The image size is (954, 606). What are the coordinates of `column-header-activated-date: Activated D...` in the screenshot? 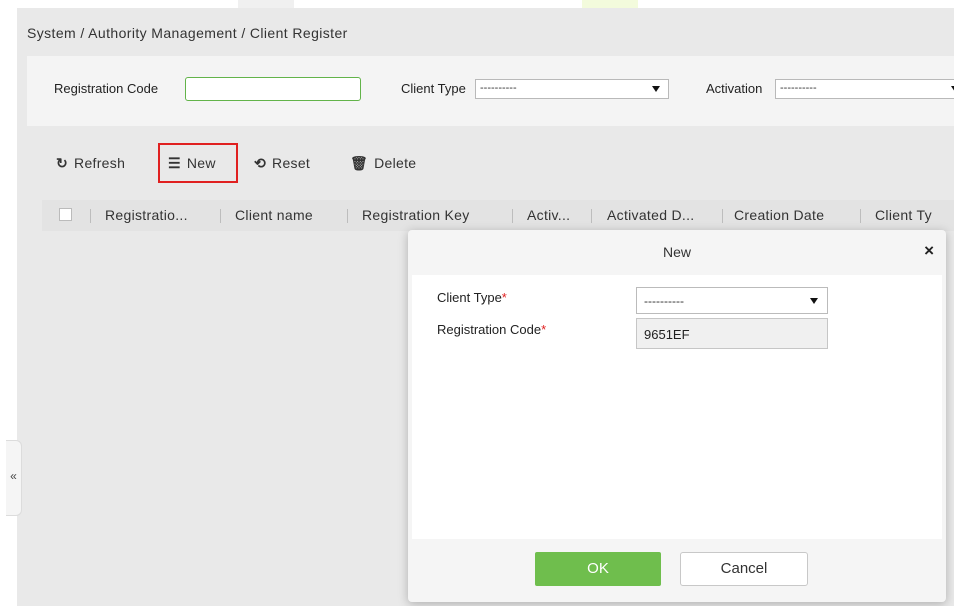 It's located at (650, 215).